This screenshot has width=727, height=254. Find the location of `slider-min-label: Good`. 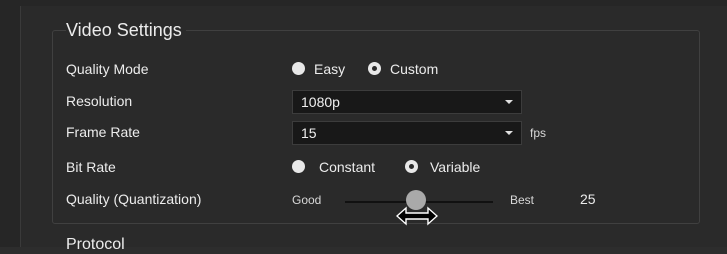

slider-min-label: Good is located at coordinates (307, 200).